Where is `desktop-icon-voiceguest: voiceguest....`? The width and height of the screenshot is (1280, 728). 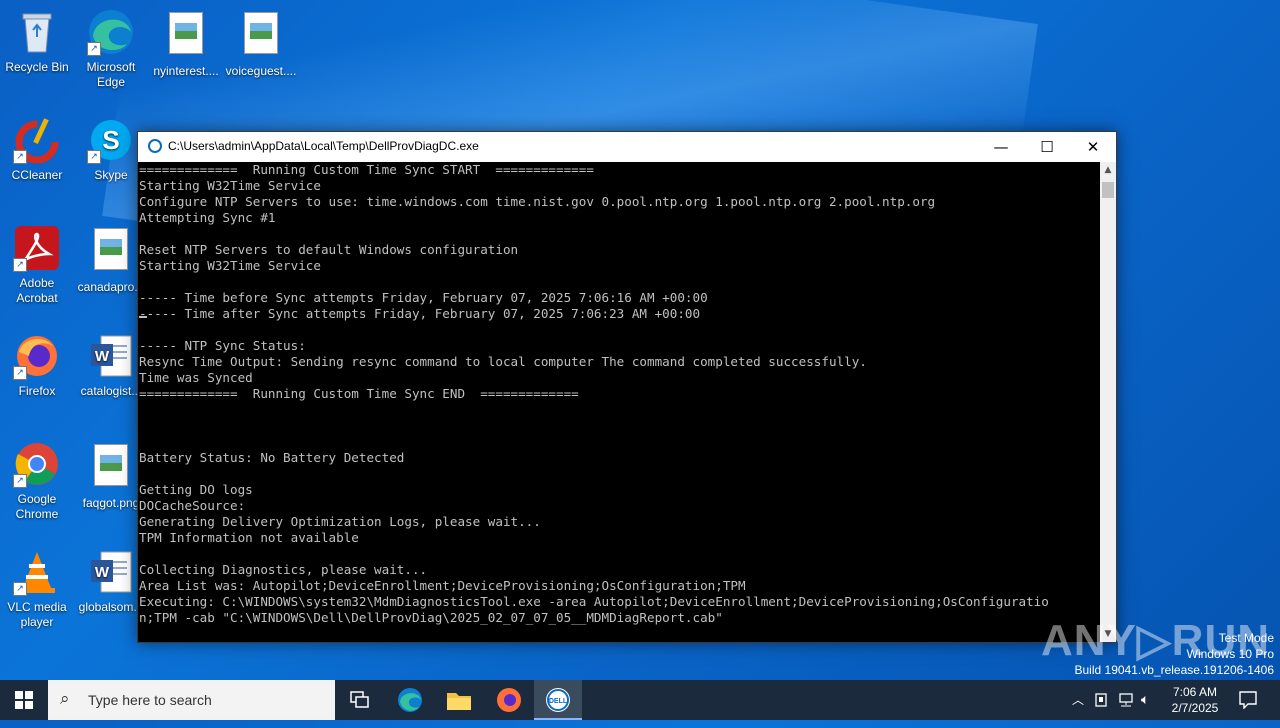
desktop-icon-voiceguest: voiceguest.... is located at coordinates (261, 43).